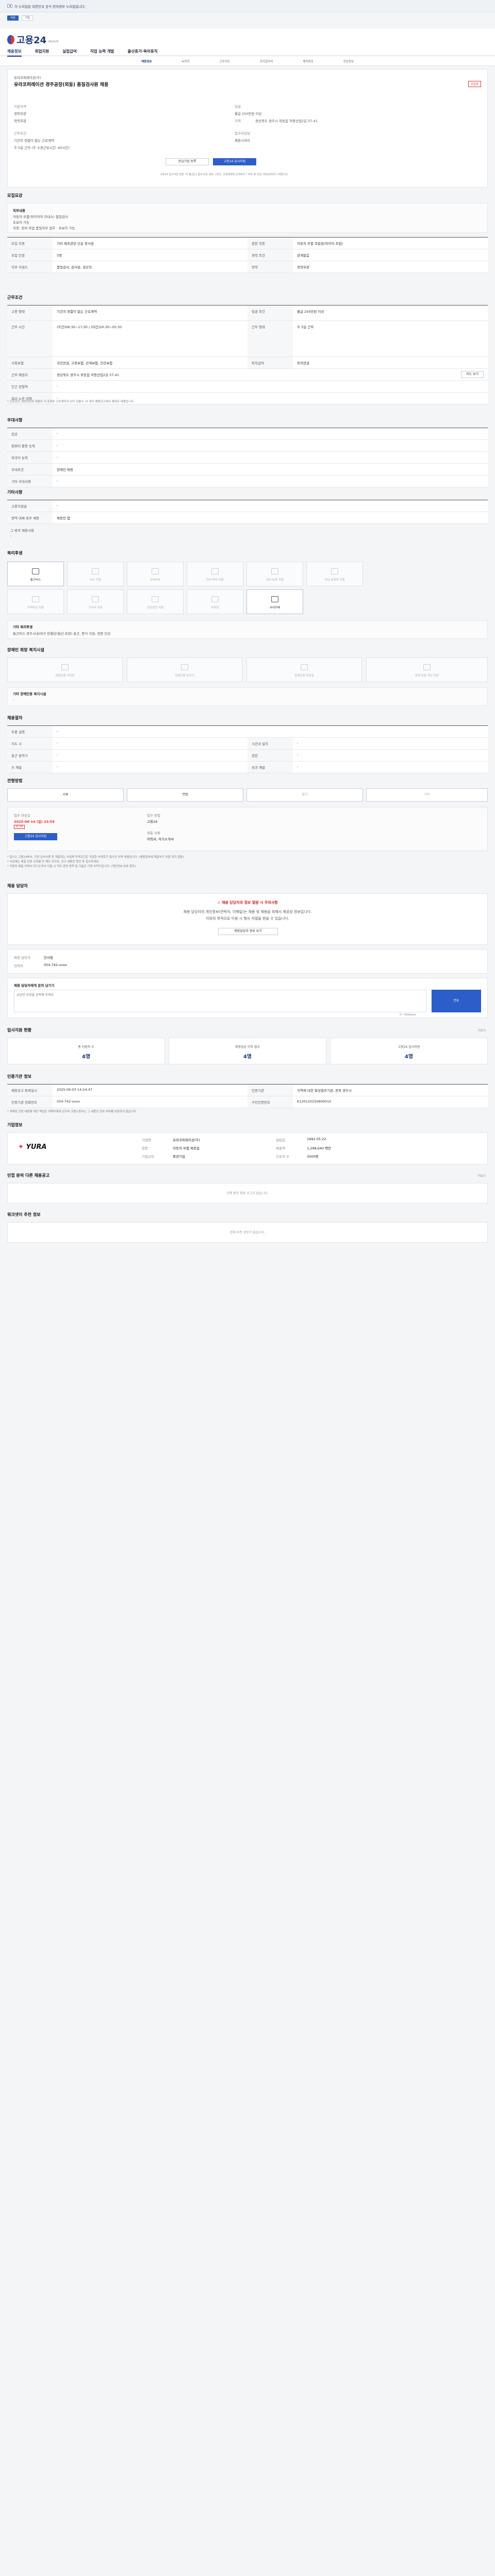  I want to click on child-icon, so click(274, 571).